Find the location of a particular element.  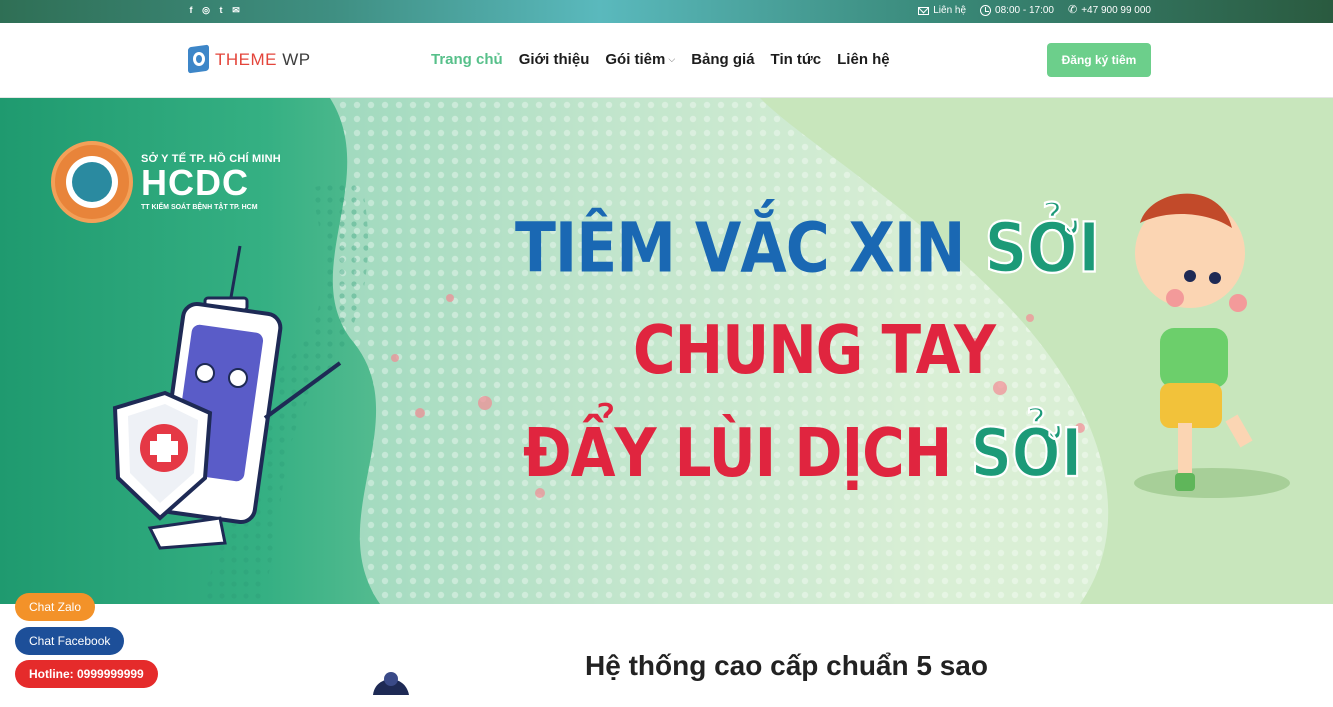

logo-text: THEME WP is located at coordinates (263, 59).